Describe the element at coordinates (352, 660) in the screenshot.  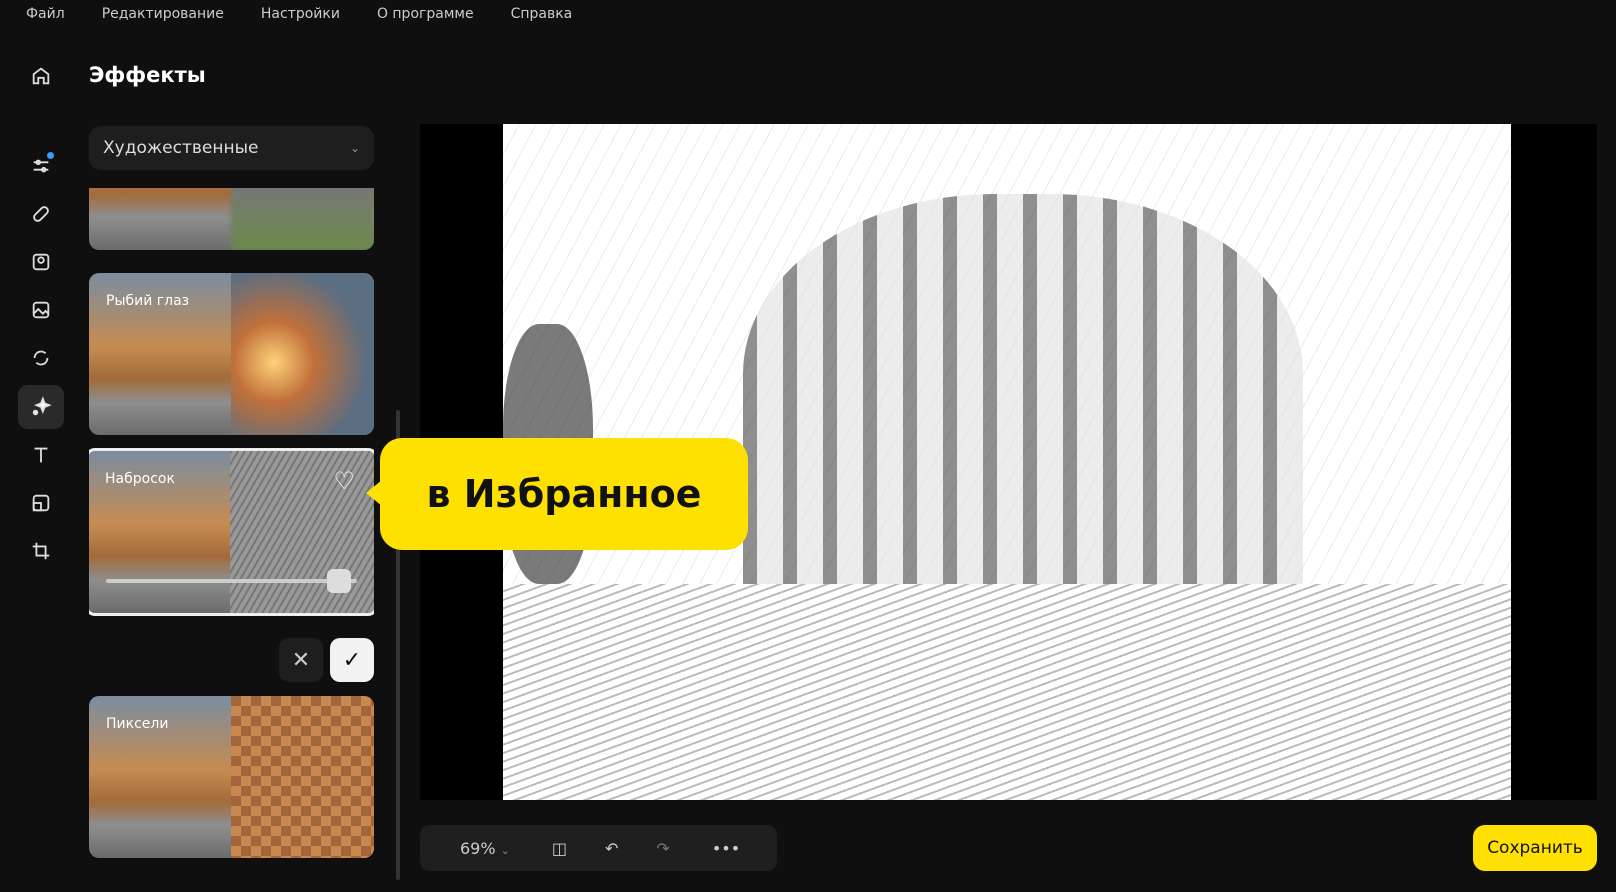
I see `apply-button: ✓` at that location.